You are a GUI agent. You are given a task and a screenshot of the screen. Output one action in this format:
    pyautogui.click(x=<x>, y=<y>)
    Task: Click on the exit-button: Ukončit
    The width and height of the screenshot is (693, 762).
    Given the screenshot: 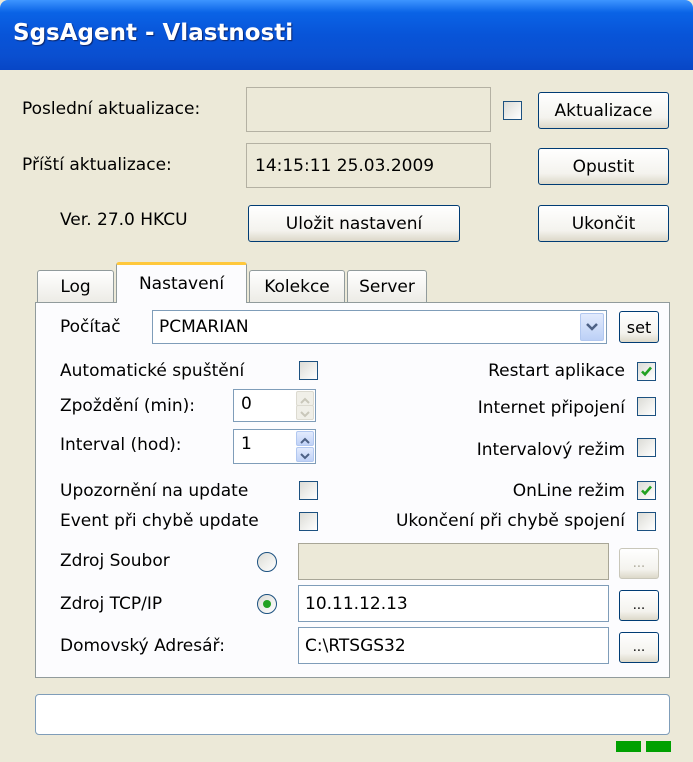 What is the action you would take?
    pyautogui.click(x=603, y=223)
    